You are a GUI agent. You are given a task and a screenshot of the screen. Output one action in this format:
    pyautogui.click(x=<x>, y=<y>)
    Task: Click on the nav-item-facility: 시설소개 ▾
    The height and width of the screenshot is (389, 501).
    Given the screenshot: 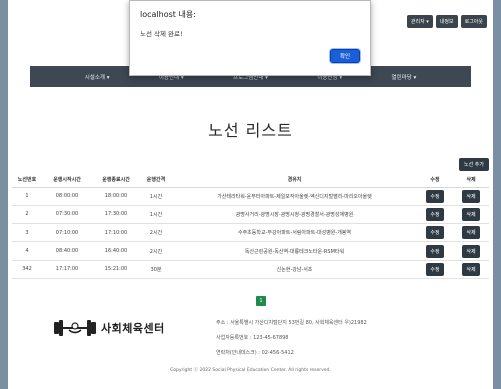 What is the action you would take?
    pyautogui.click(x=97, y=77)
    